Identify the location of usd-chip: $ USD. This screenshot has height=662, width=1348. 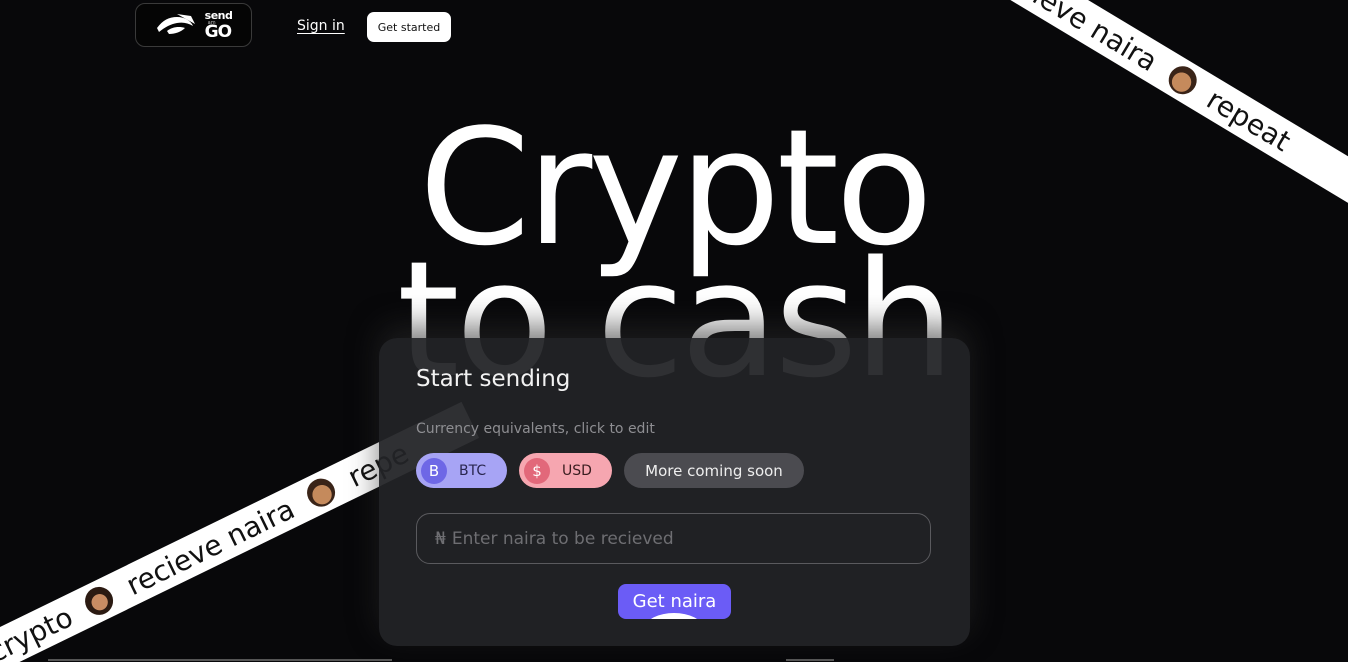
(565, 470).